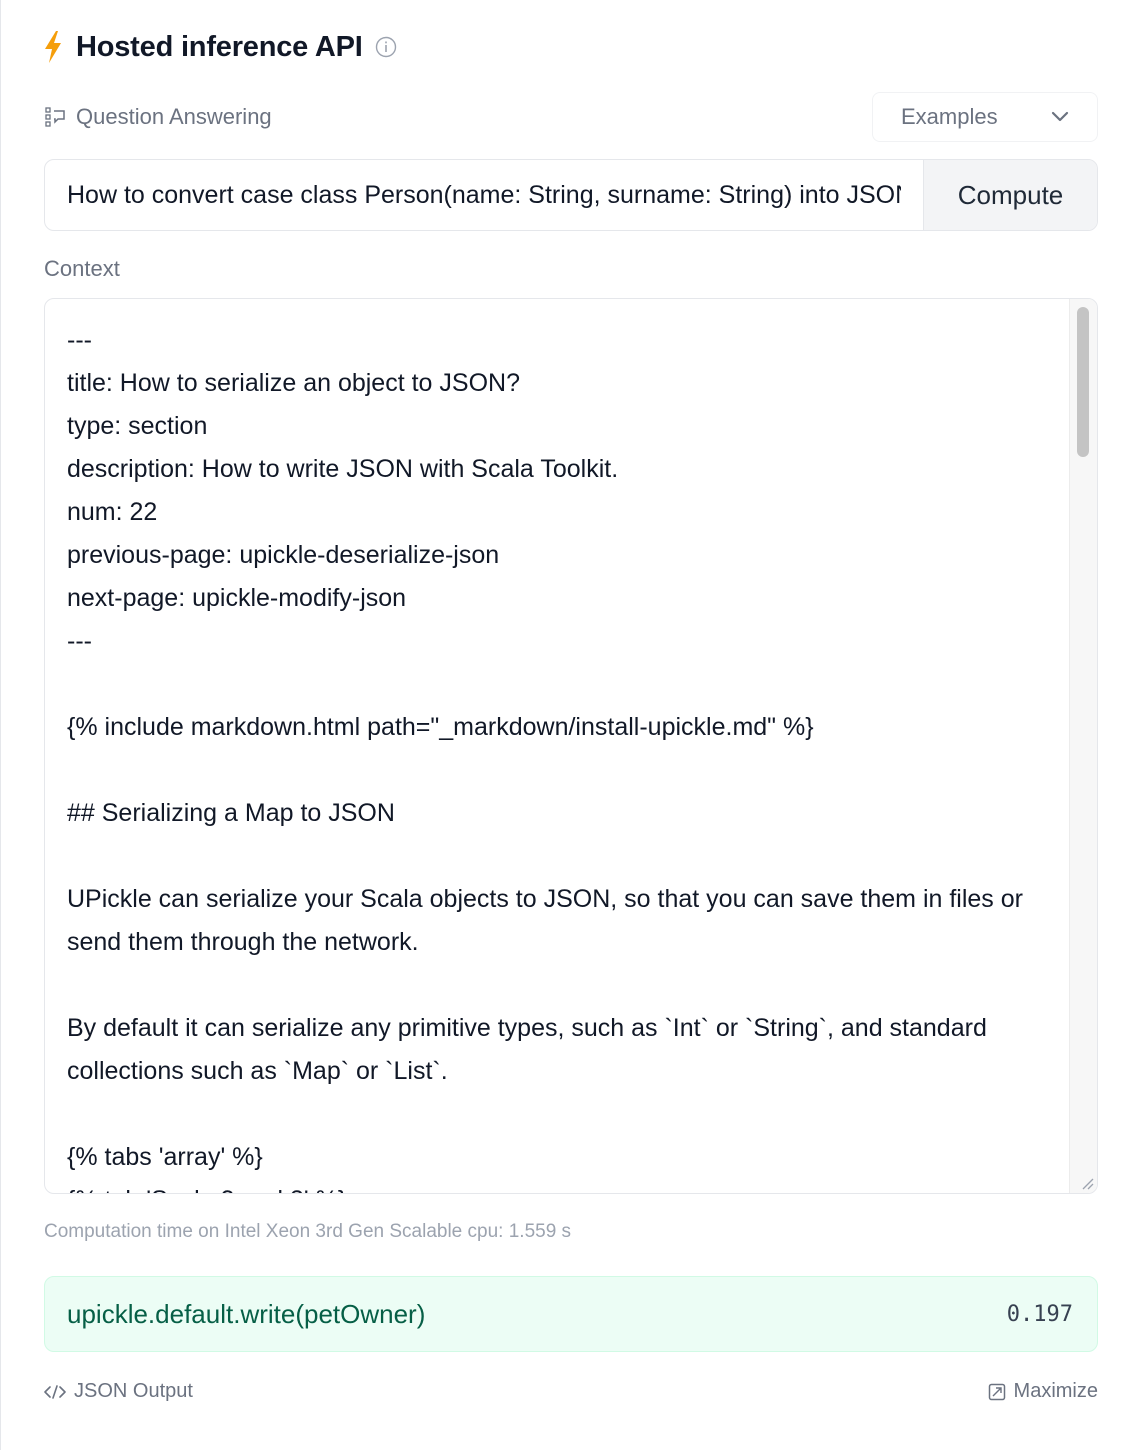  What do you see at coordinates (571, 118) in the screenshot?
I see `task-row: Question Answering Examples` at bounding box center [571, 118].